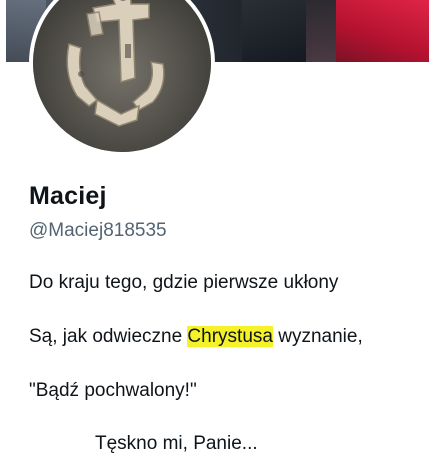 The image size is (429, 470). I want to click on left-divider, so click(3, 266).